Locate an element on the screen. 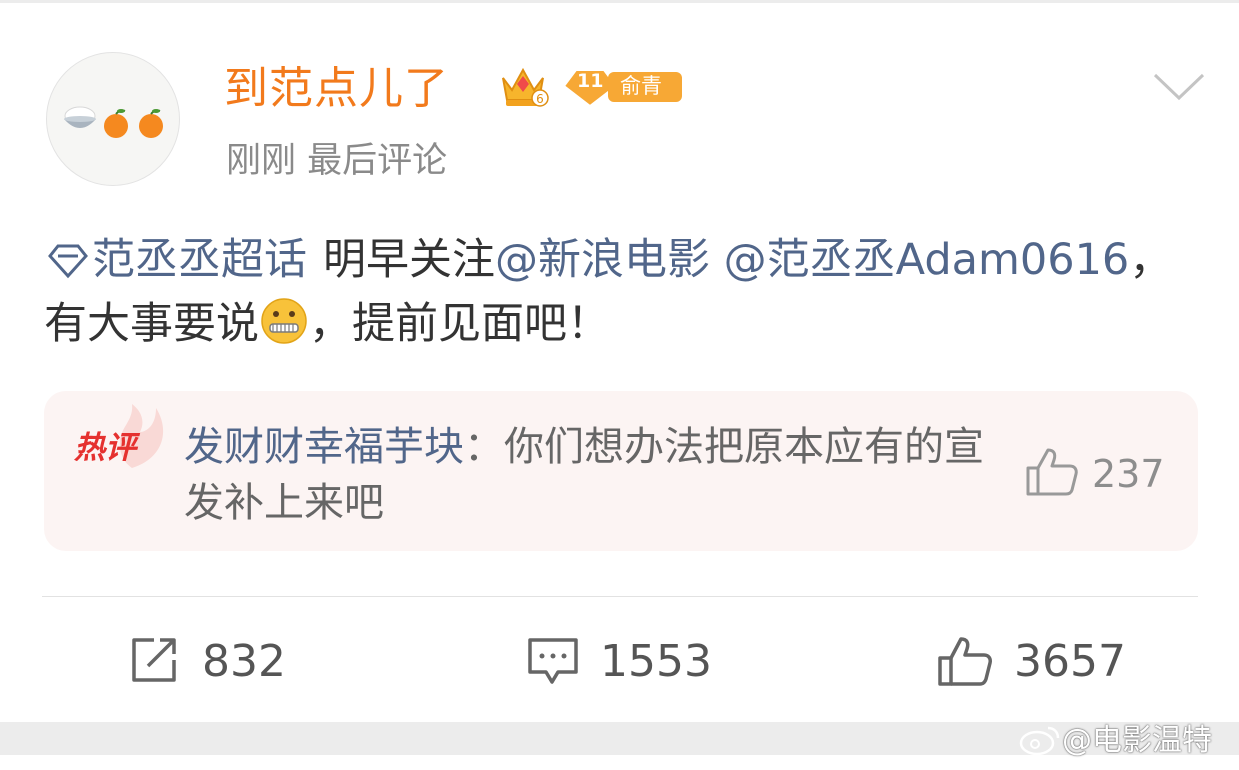  avatar is located at coordinates (113, 119).